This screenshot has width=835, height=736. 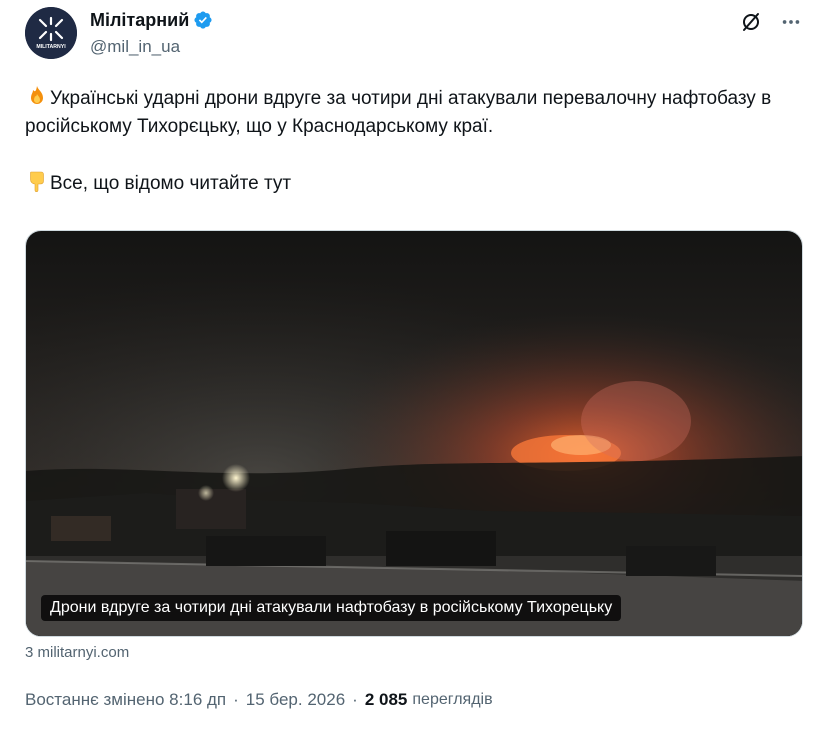 What do you see at coordinates (170, 183) in the screenshot?
I see `tweet-line-2: Все, що відомо читайте тут` at bounding box center [170, 183].